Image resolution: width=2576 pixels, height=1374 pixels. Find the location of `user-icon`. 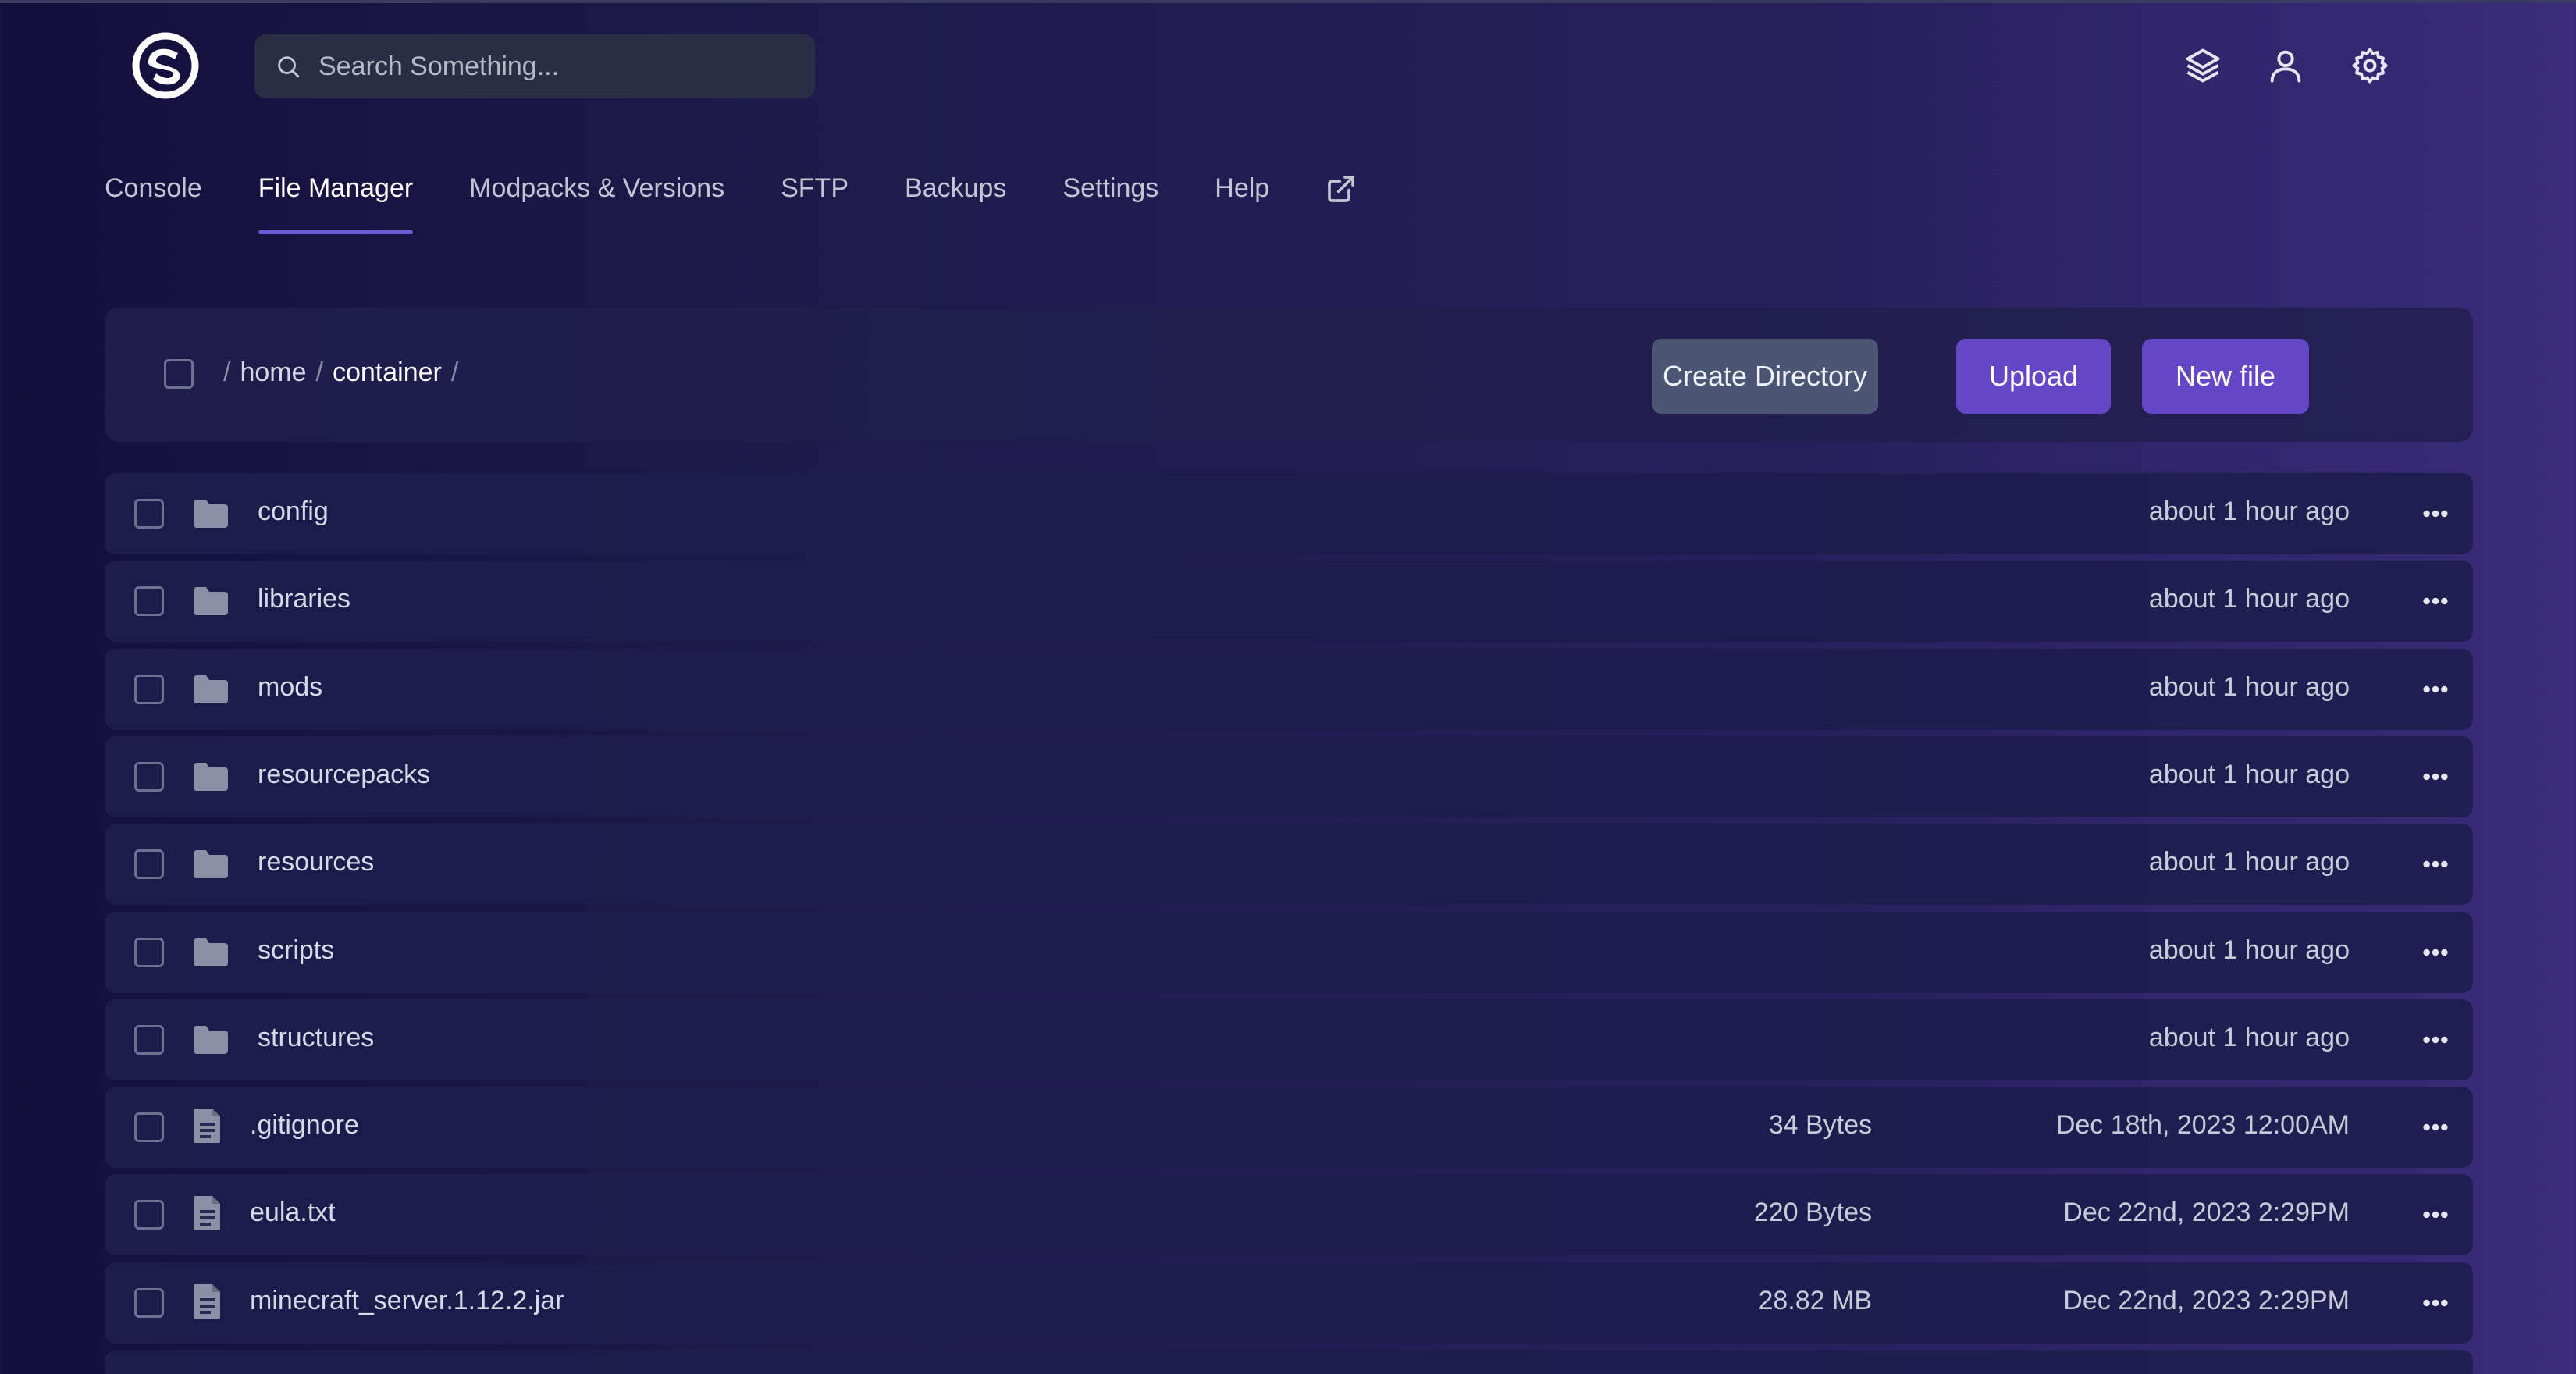

user-icon is located at coordinates (2285, 65).